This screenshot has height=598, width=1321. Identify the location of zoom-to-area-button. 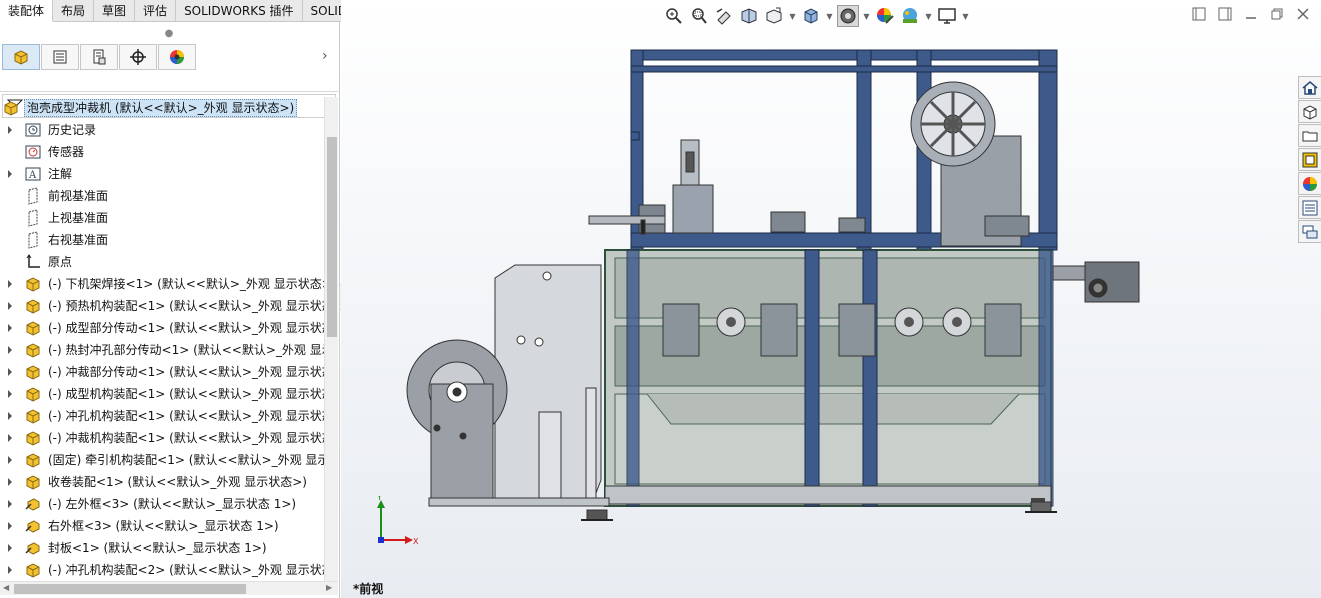
(699, 16).